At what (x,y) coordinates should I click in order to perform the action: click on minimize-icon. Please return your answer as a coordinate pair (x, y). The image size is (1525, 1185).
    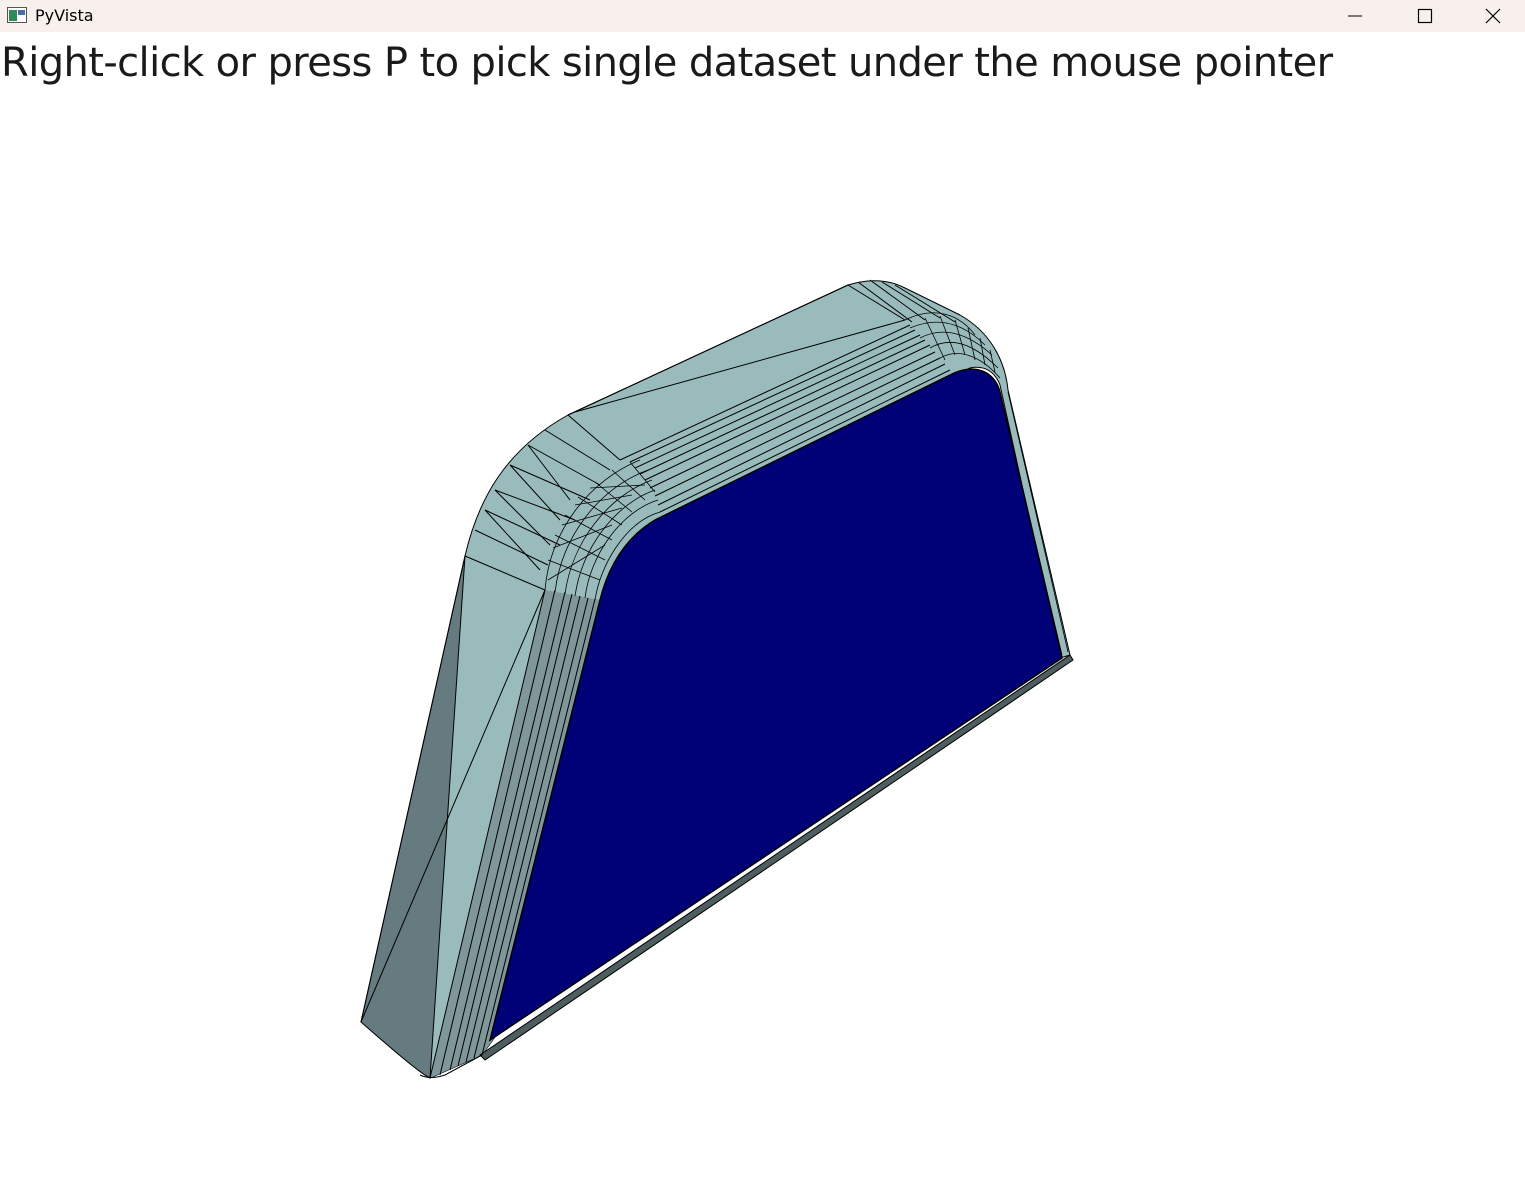
    Looking at the image, I should click on (1355, 16).